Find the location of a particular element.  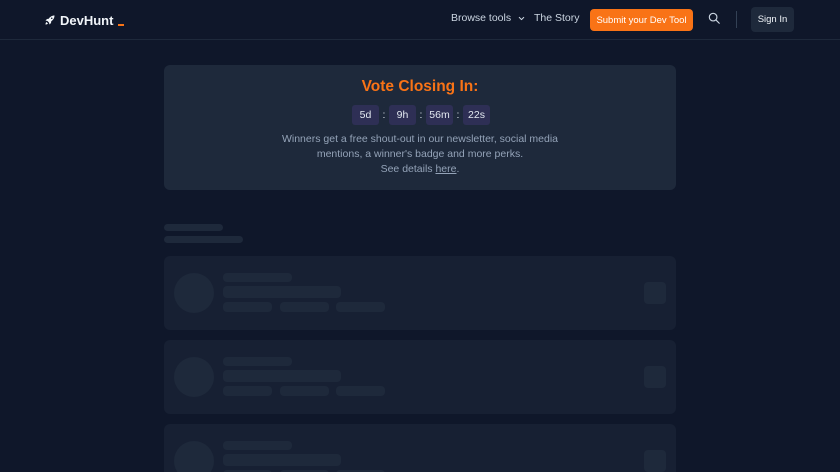

see-details-line: See details here. is located at coordinates (420, 169).